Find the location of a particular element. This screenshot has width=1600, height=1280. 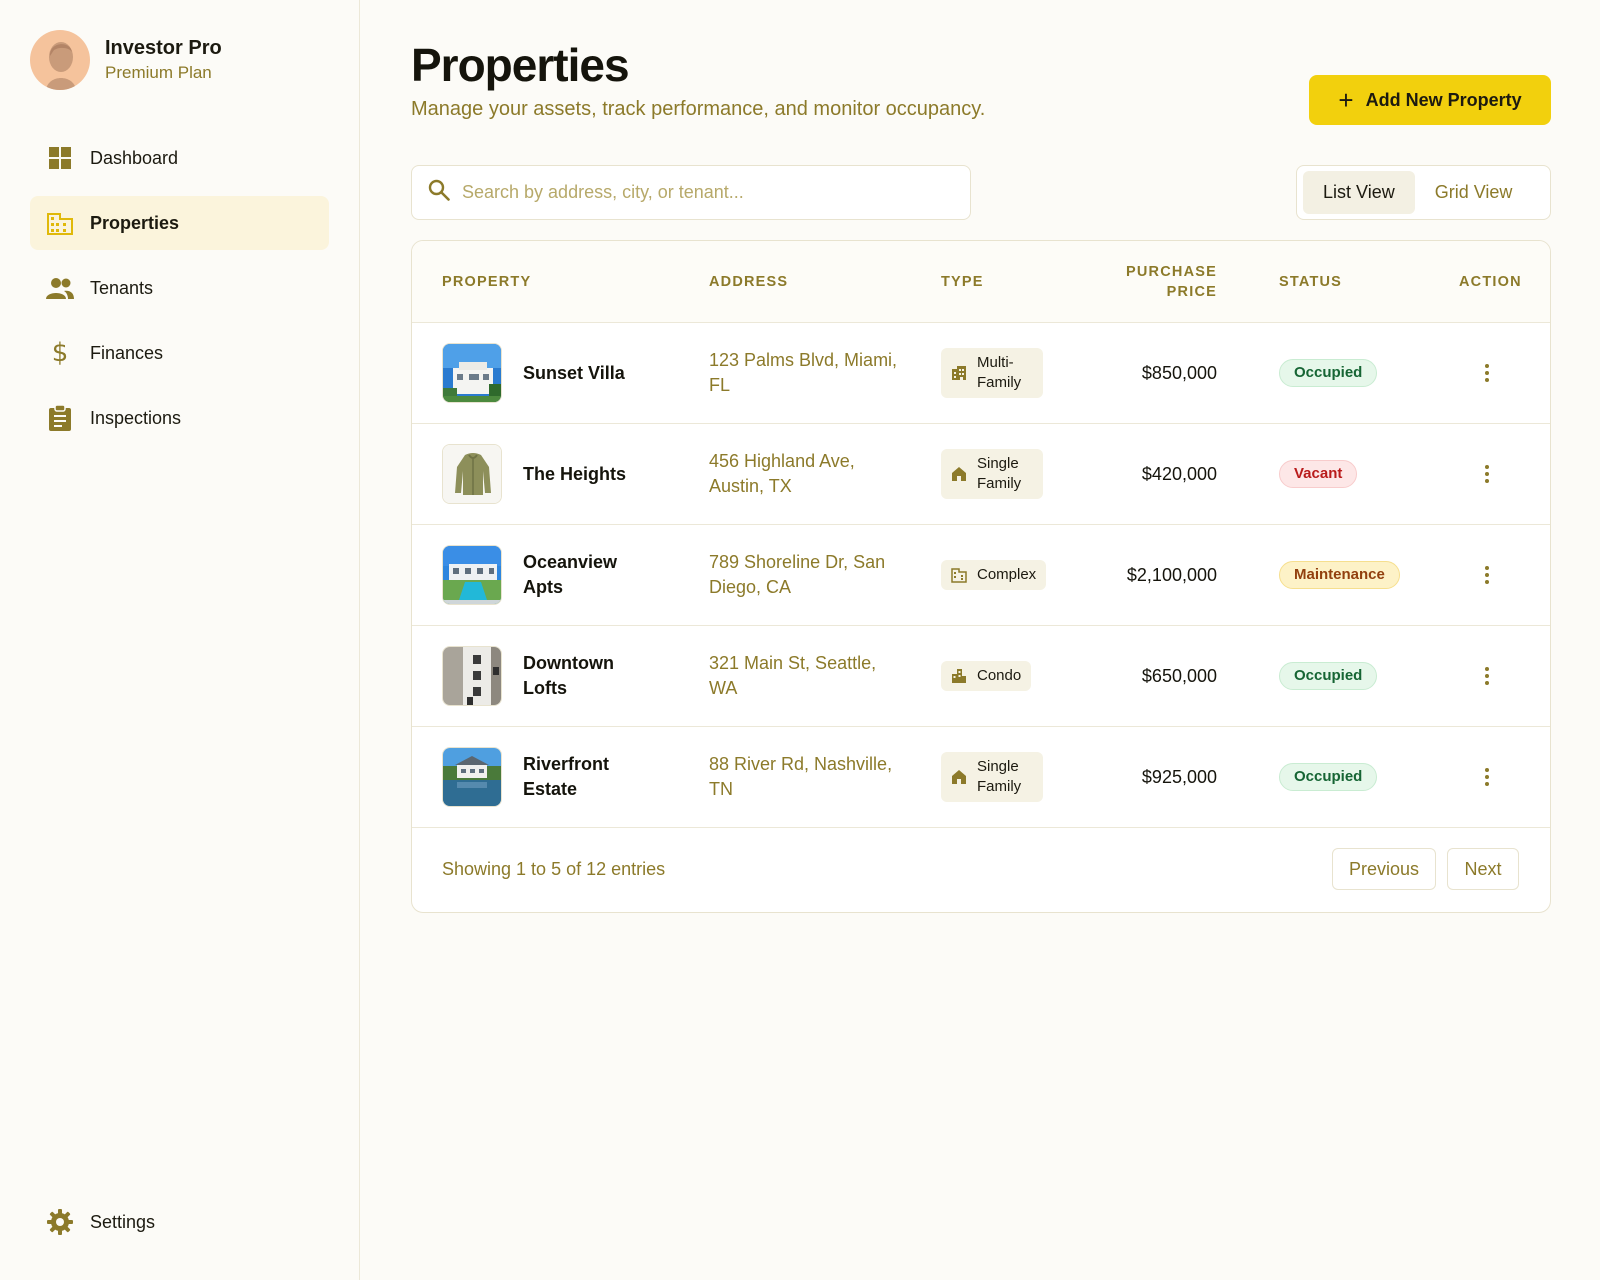

column-header-address: ADDRESS is located at coordinates (748, 282).